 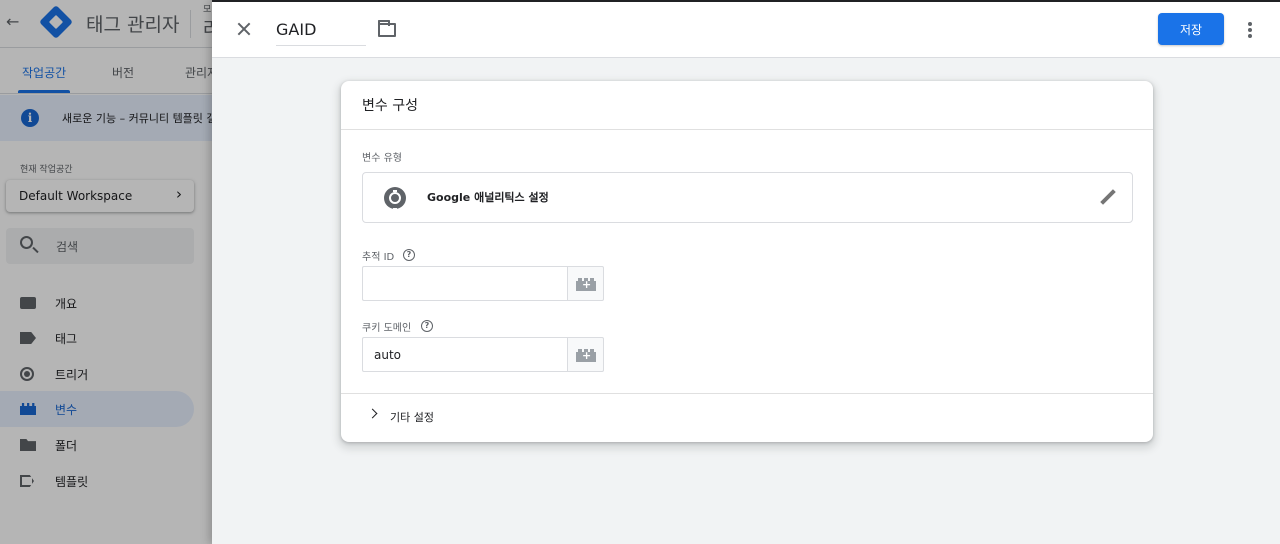 What do you see at coordinates (1250, 30) in the screenshot?
I see `more-vert-icon` at bounding box center [1250, 30].